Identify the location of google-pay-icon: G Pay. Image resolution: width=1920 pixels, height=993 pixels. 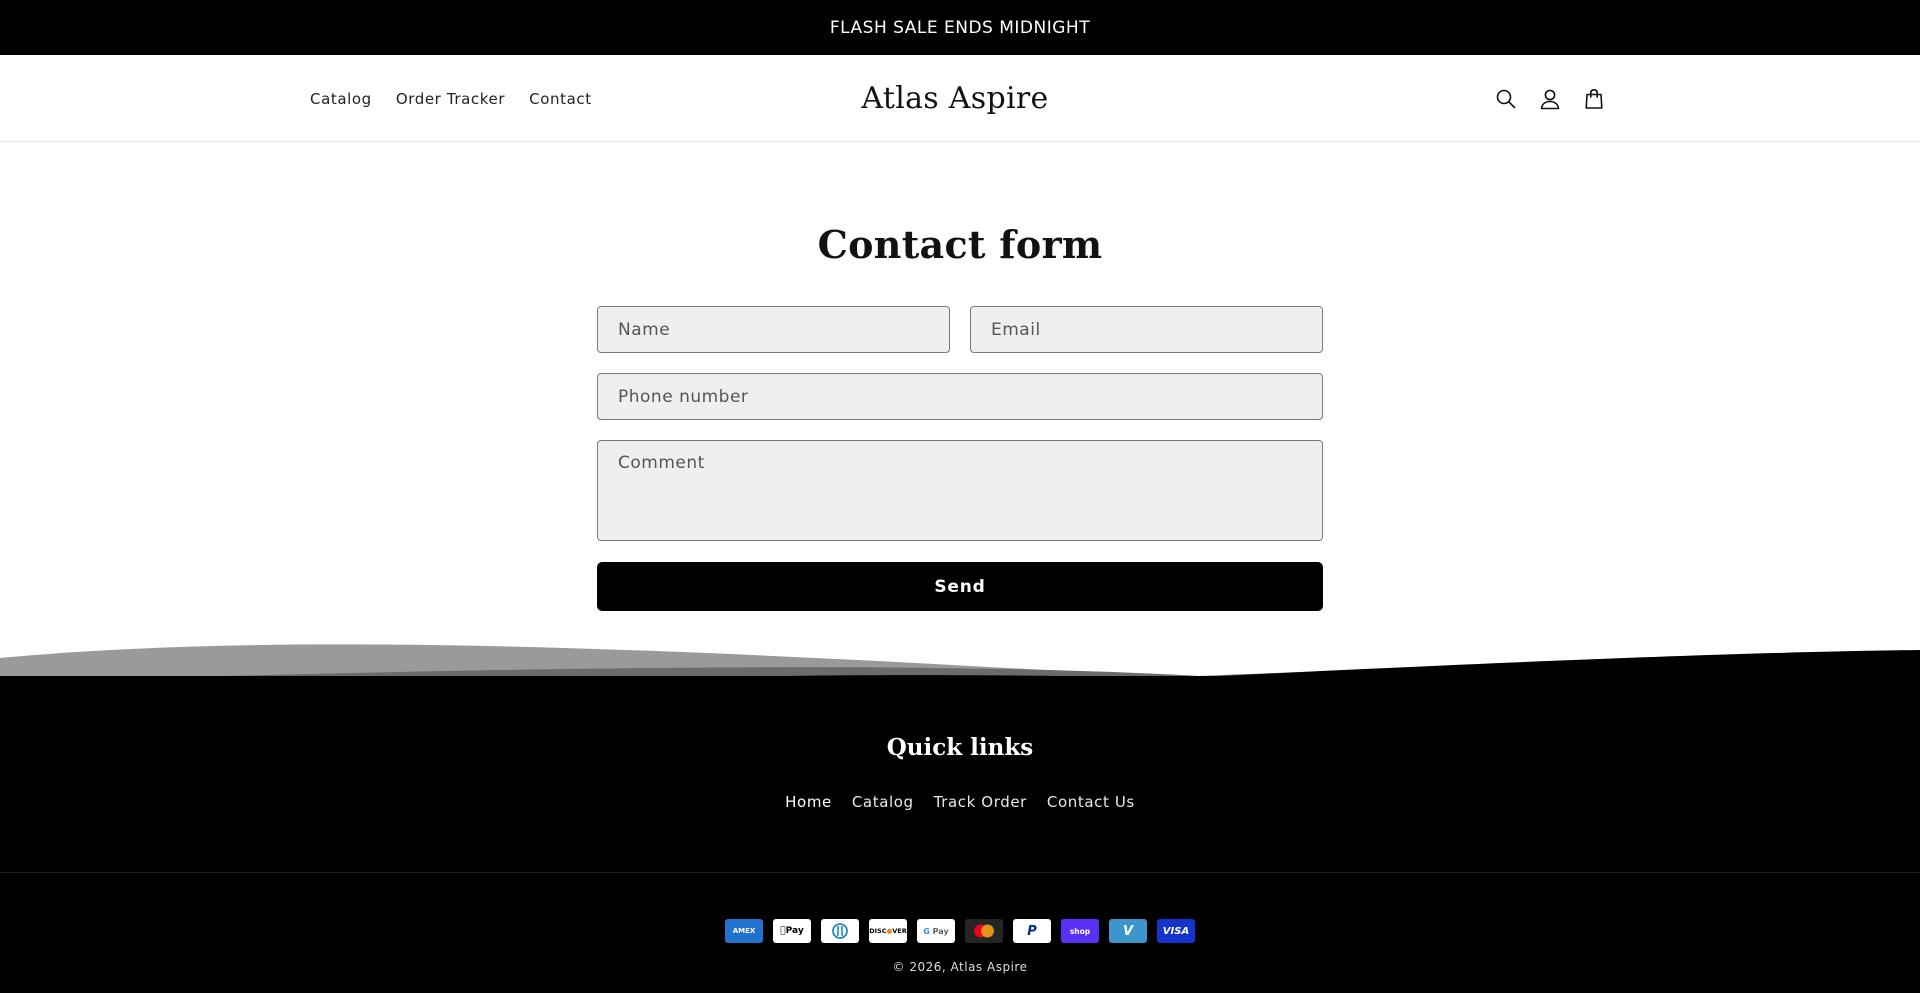
(936, 931).